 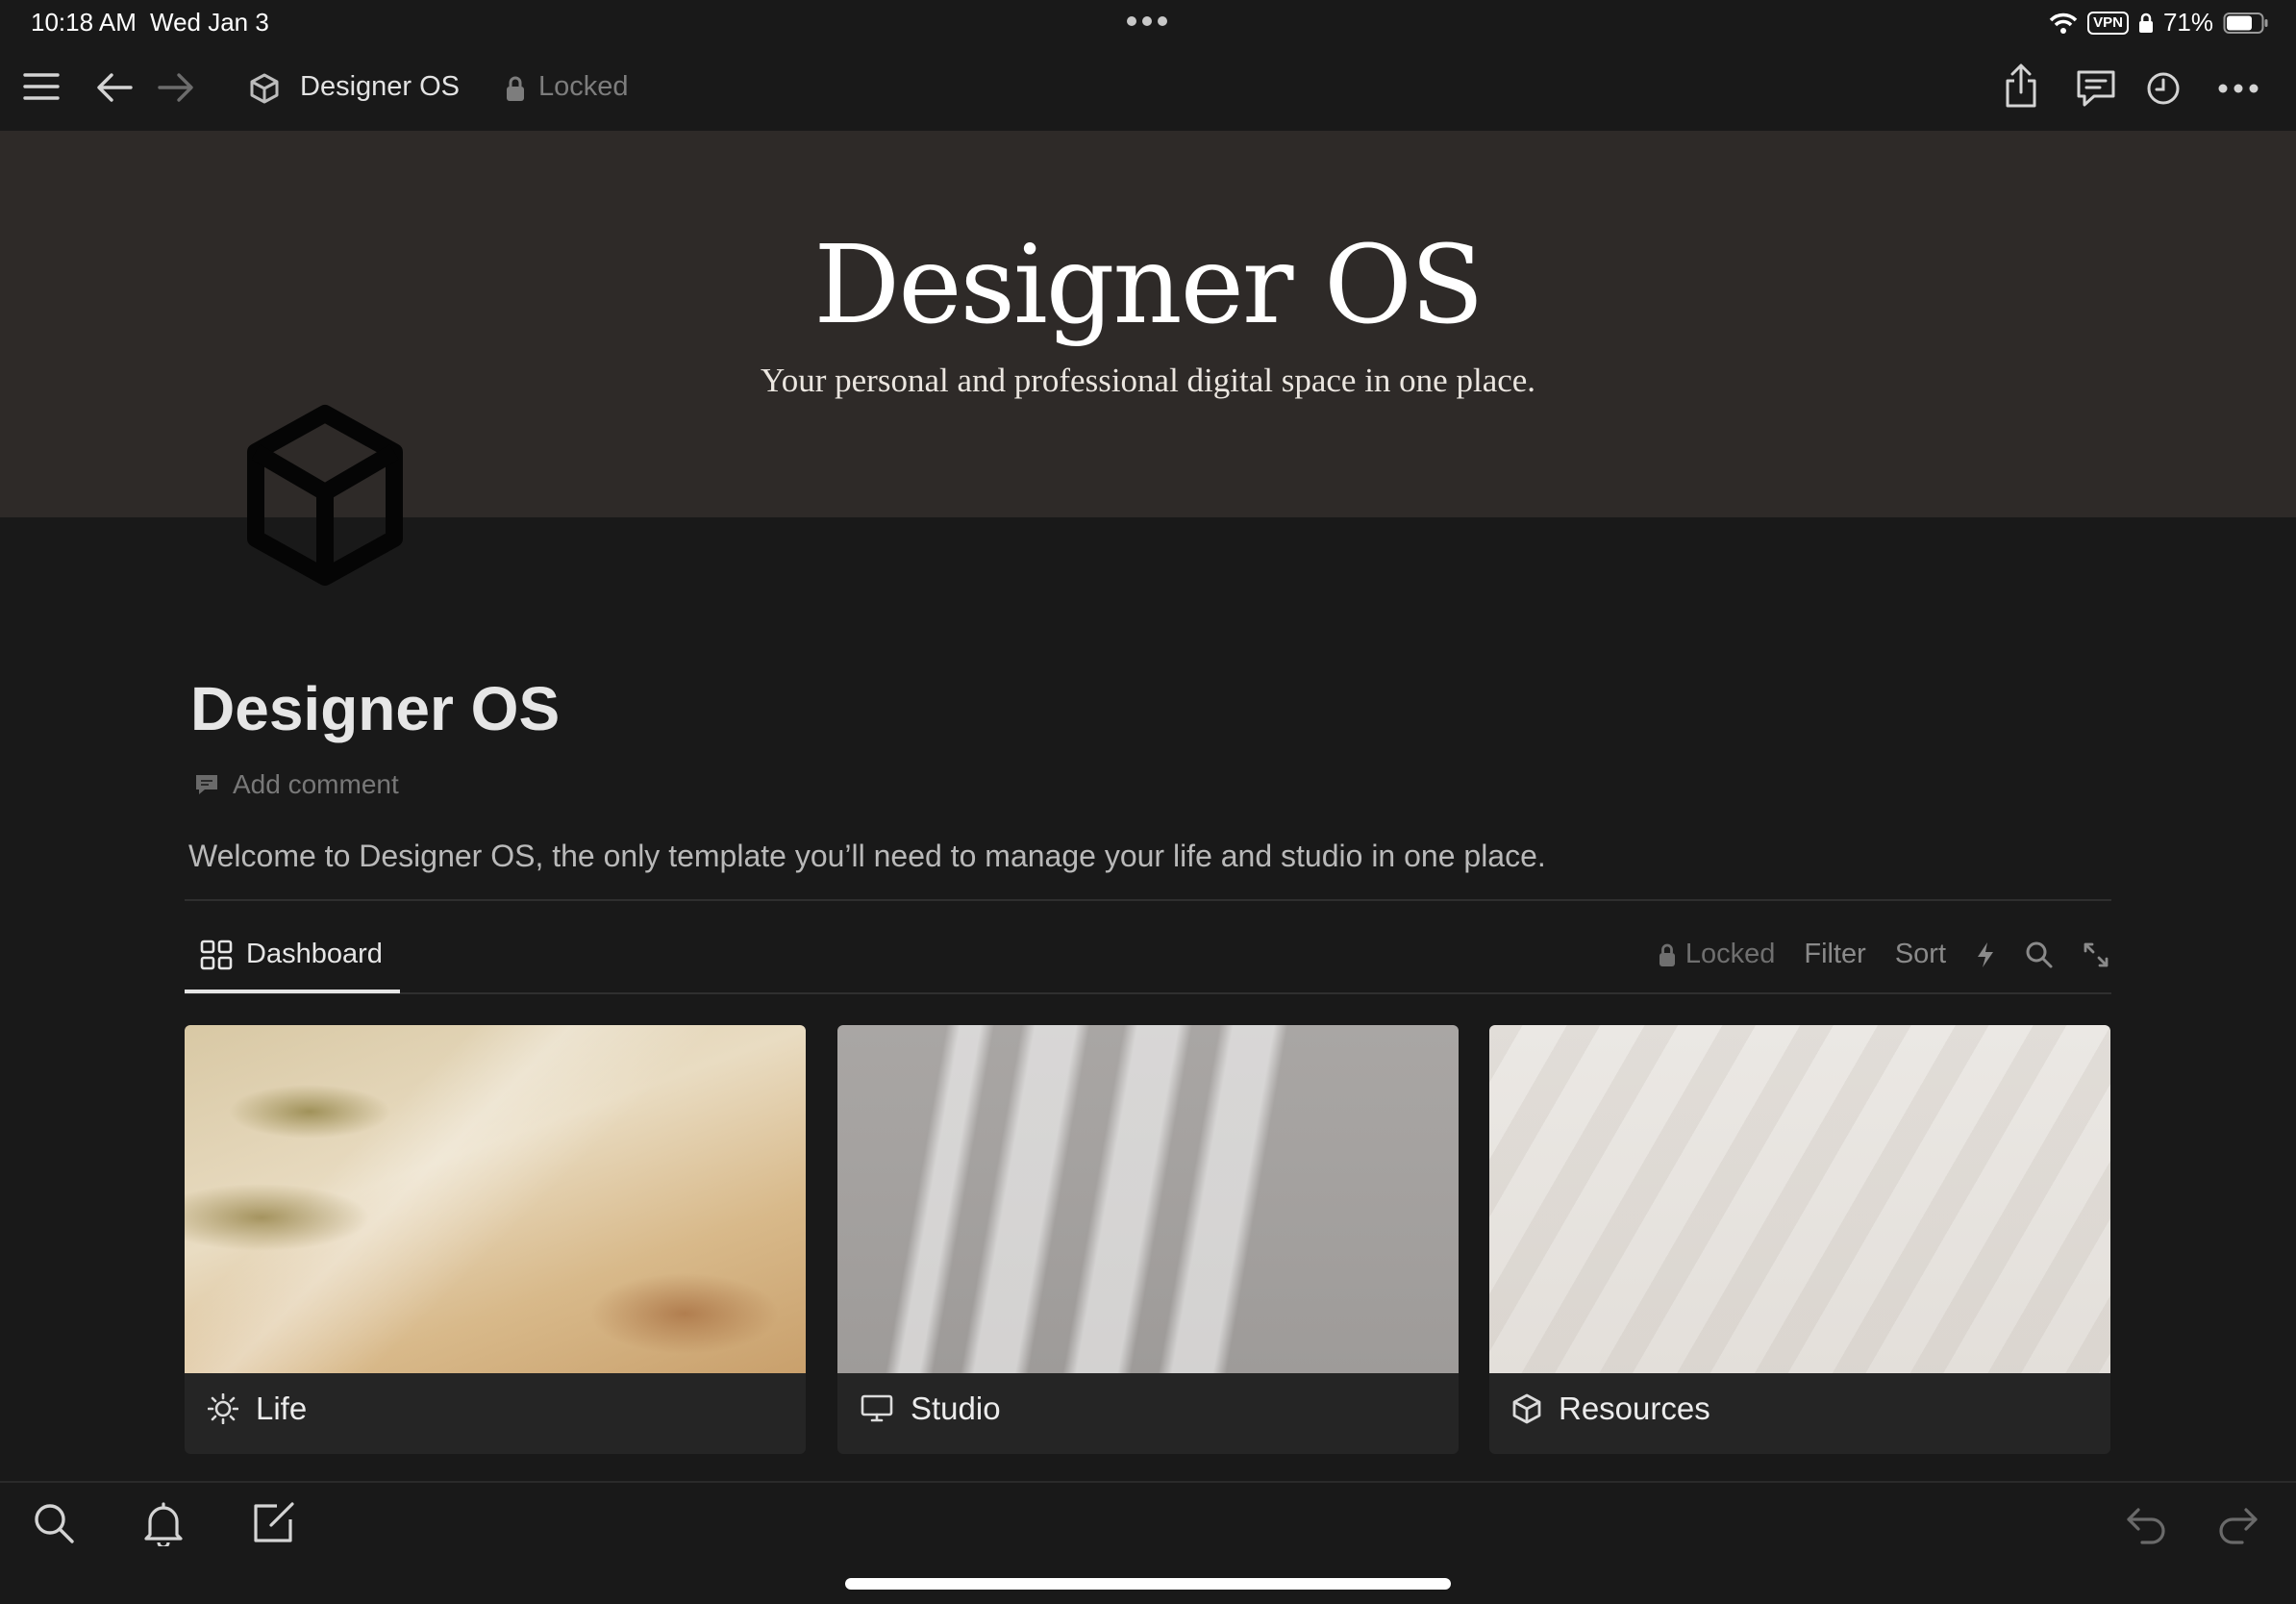 What do you see at coordinates (2246, 23) in the screenshot?
I see `battery-icon` at bounding box center [2246, 23].